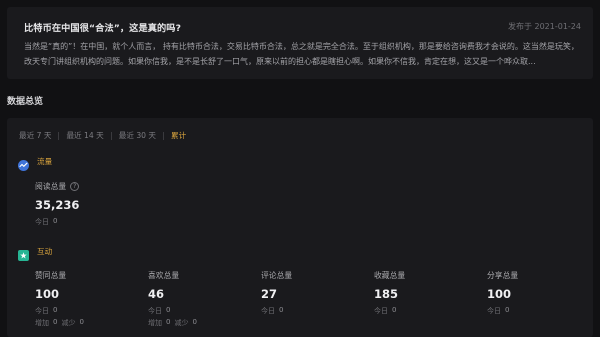 This screenshot has width=600, height=337. Describe the element at coordinates (45, 161) in the screenshot. I see `traffic-group-label: 流量` at that location.